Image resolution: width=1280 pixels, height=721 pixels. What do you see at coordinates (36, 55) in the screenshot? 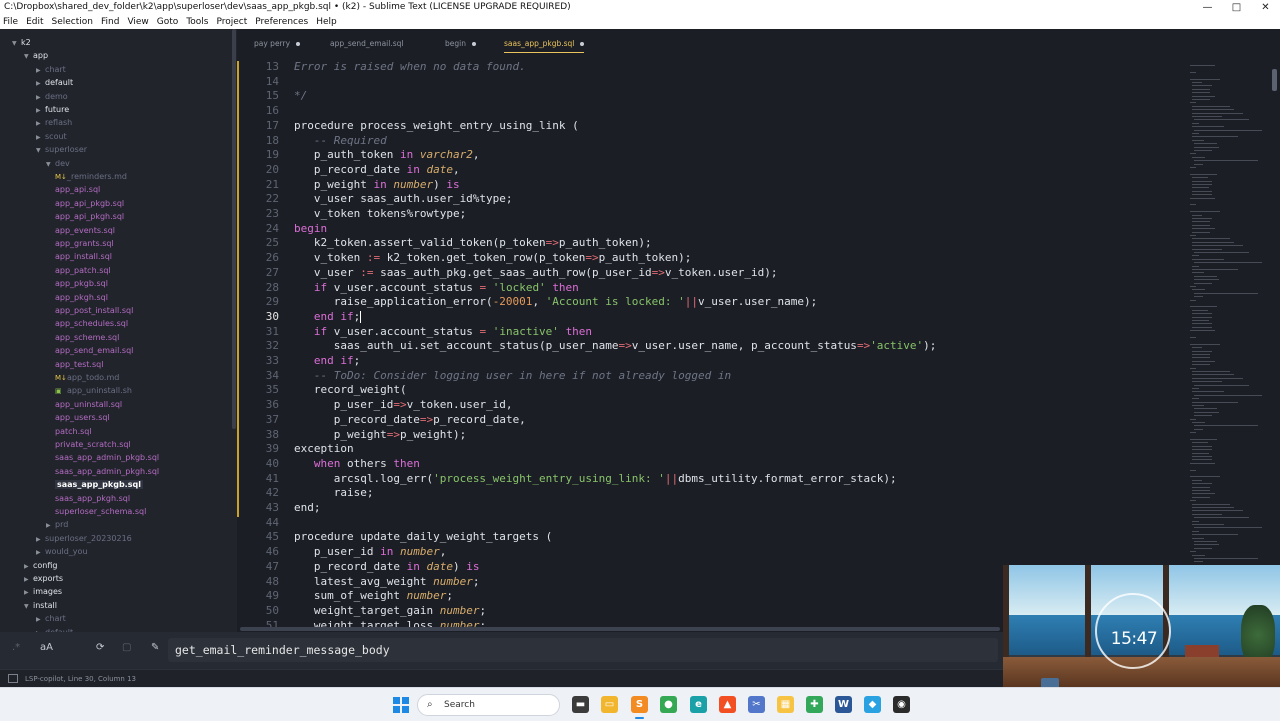
I see `sidebar-item: ▼ app` at bounding box center [36, 55].